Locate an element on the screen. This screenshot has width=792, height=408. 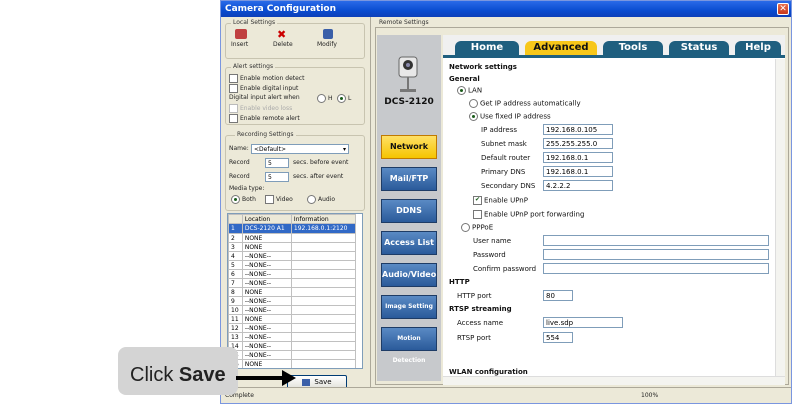
nav-motion-detection-button: Motion Detection is located at coordinates (409, 345).